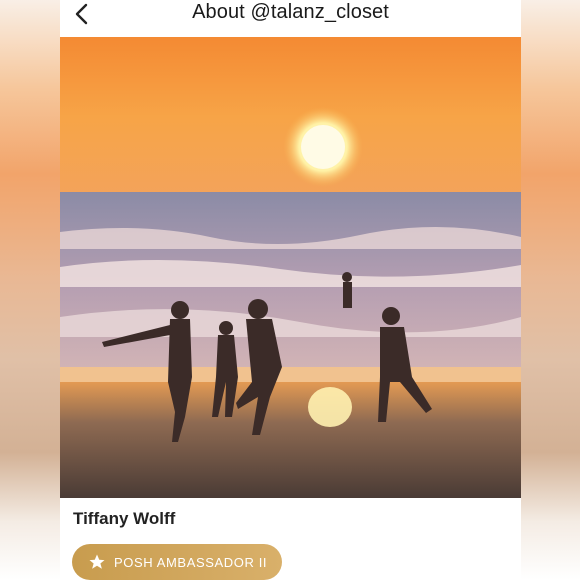 This screenshot has height=580, width=580. I want to click on page-title: About @talanz_closet, so click(290, 12).